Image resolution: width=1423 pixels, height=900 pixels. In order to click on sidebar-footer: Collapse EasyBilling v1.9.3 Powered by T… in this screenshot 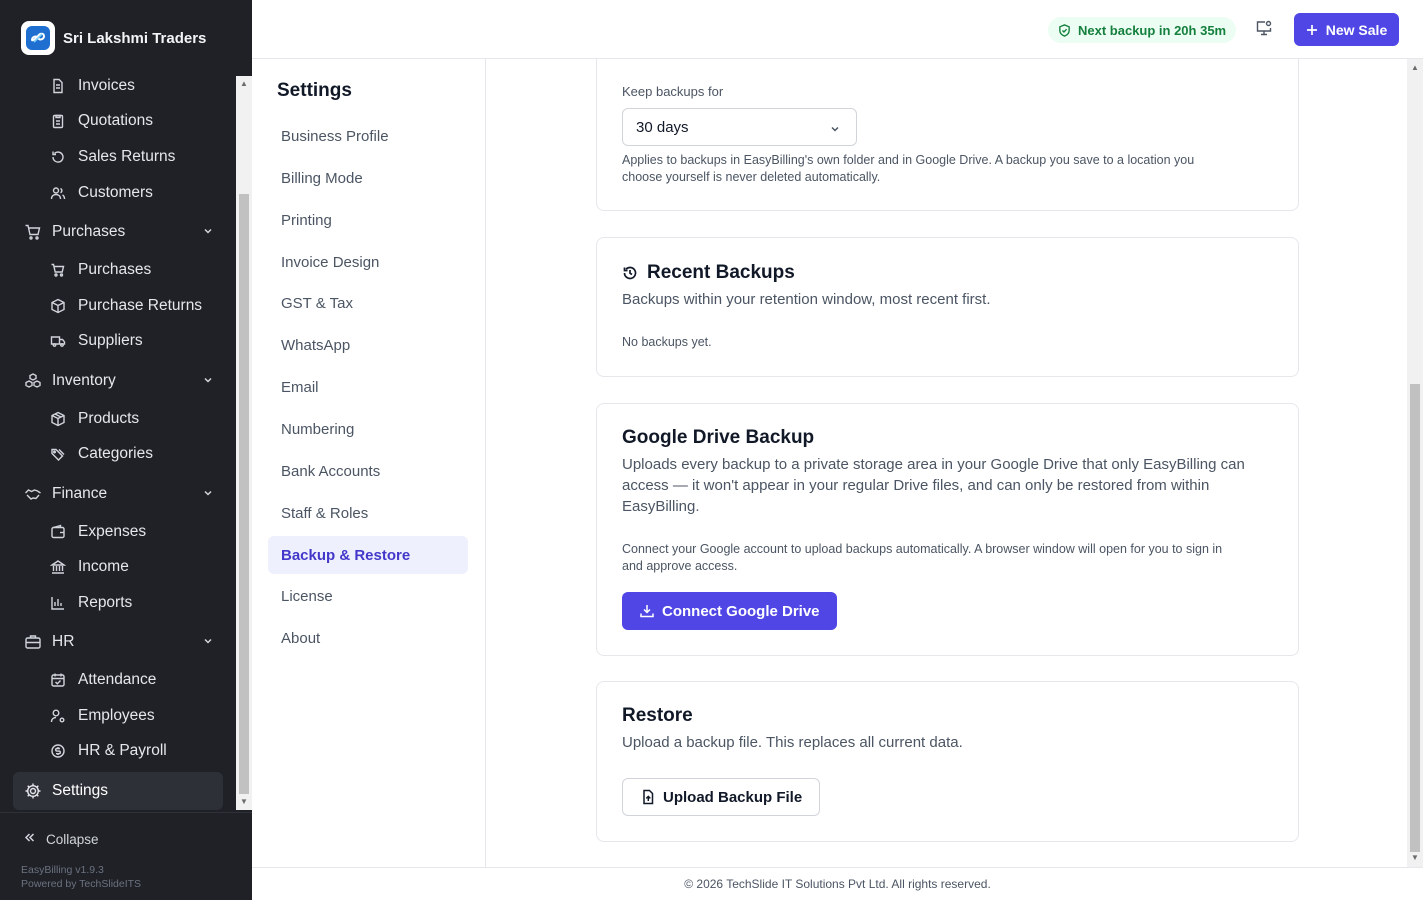, I will do `click(126, 856)`.